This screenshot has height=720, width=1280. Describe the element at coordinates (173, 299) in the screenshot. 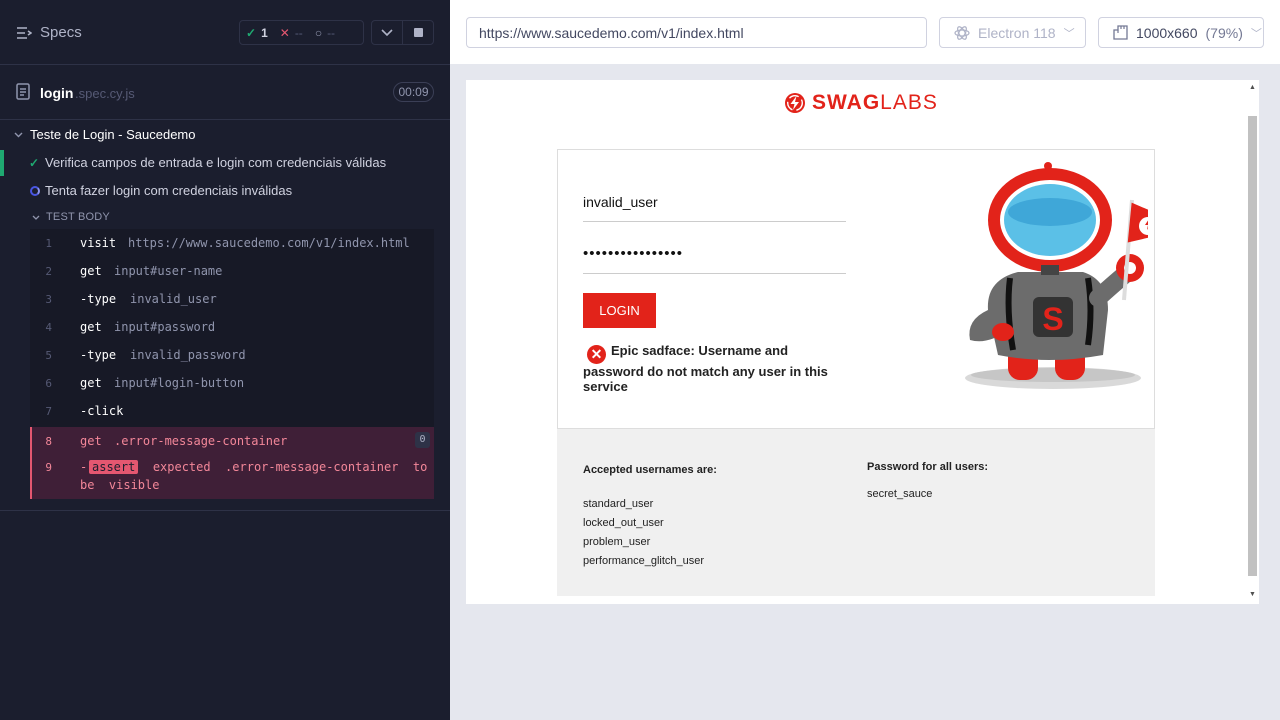

I see `command-message: invalid_user` at that location.